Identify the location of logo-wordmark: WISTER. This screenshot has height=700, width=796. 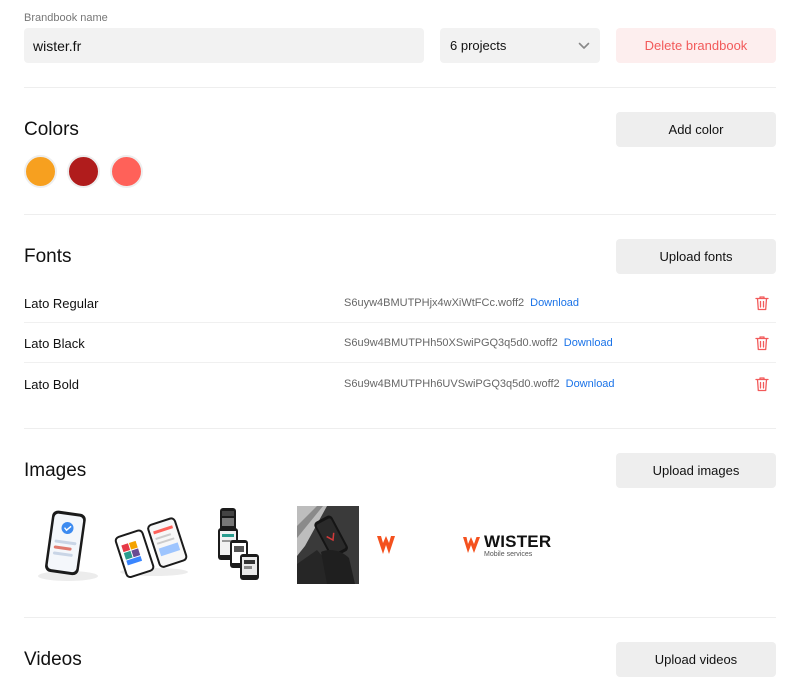
(518, 541).